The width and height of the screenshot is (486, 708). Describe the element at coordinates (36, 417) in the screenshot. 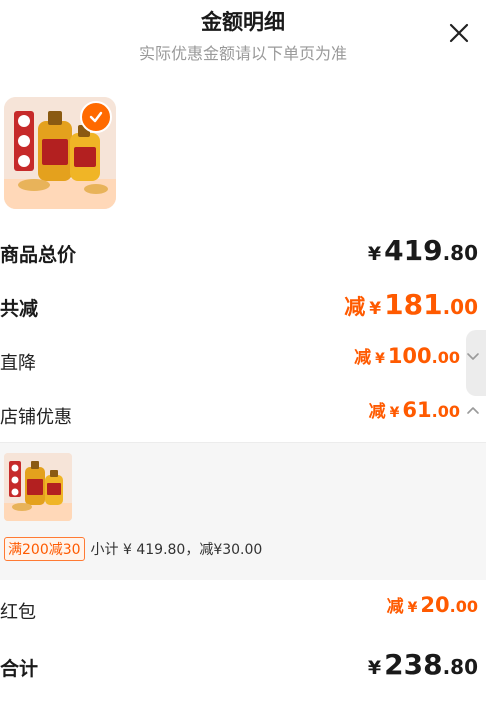

I see `shop-discount-label: 店铺优惠` at that location.